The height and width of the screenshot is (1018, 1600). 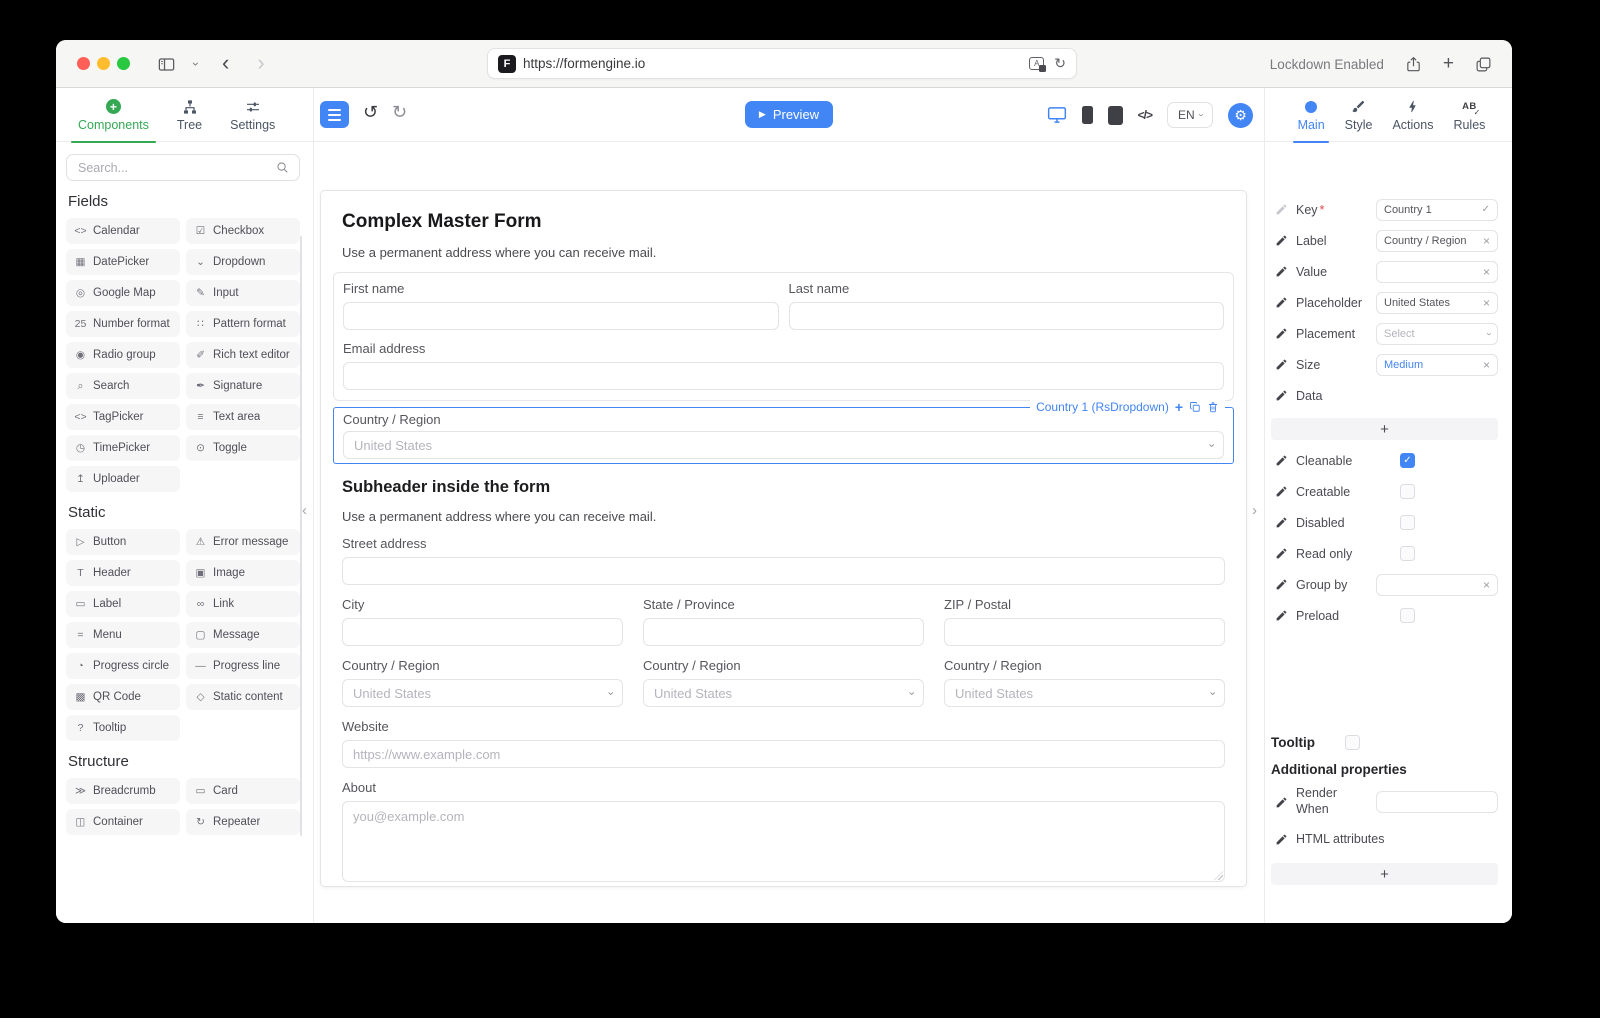 I want to click on tooltip-checkbox: ✓, so click(x=1352, y=742).